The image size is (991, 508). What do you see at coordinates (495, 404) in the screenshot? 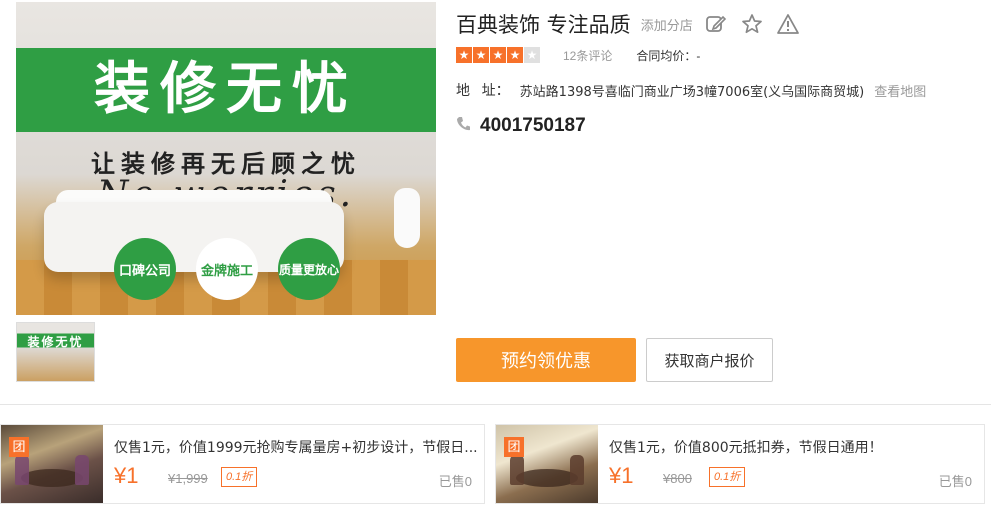
I see `section-divider` at bounding box center [495, 404].